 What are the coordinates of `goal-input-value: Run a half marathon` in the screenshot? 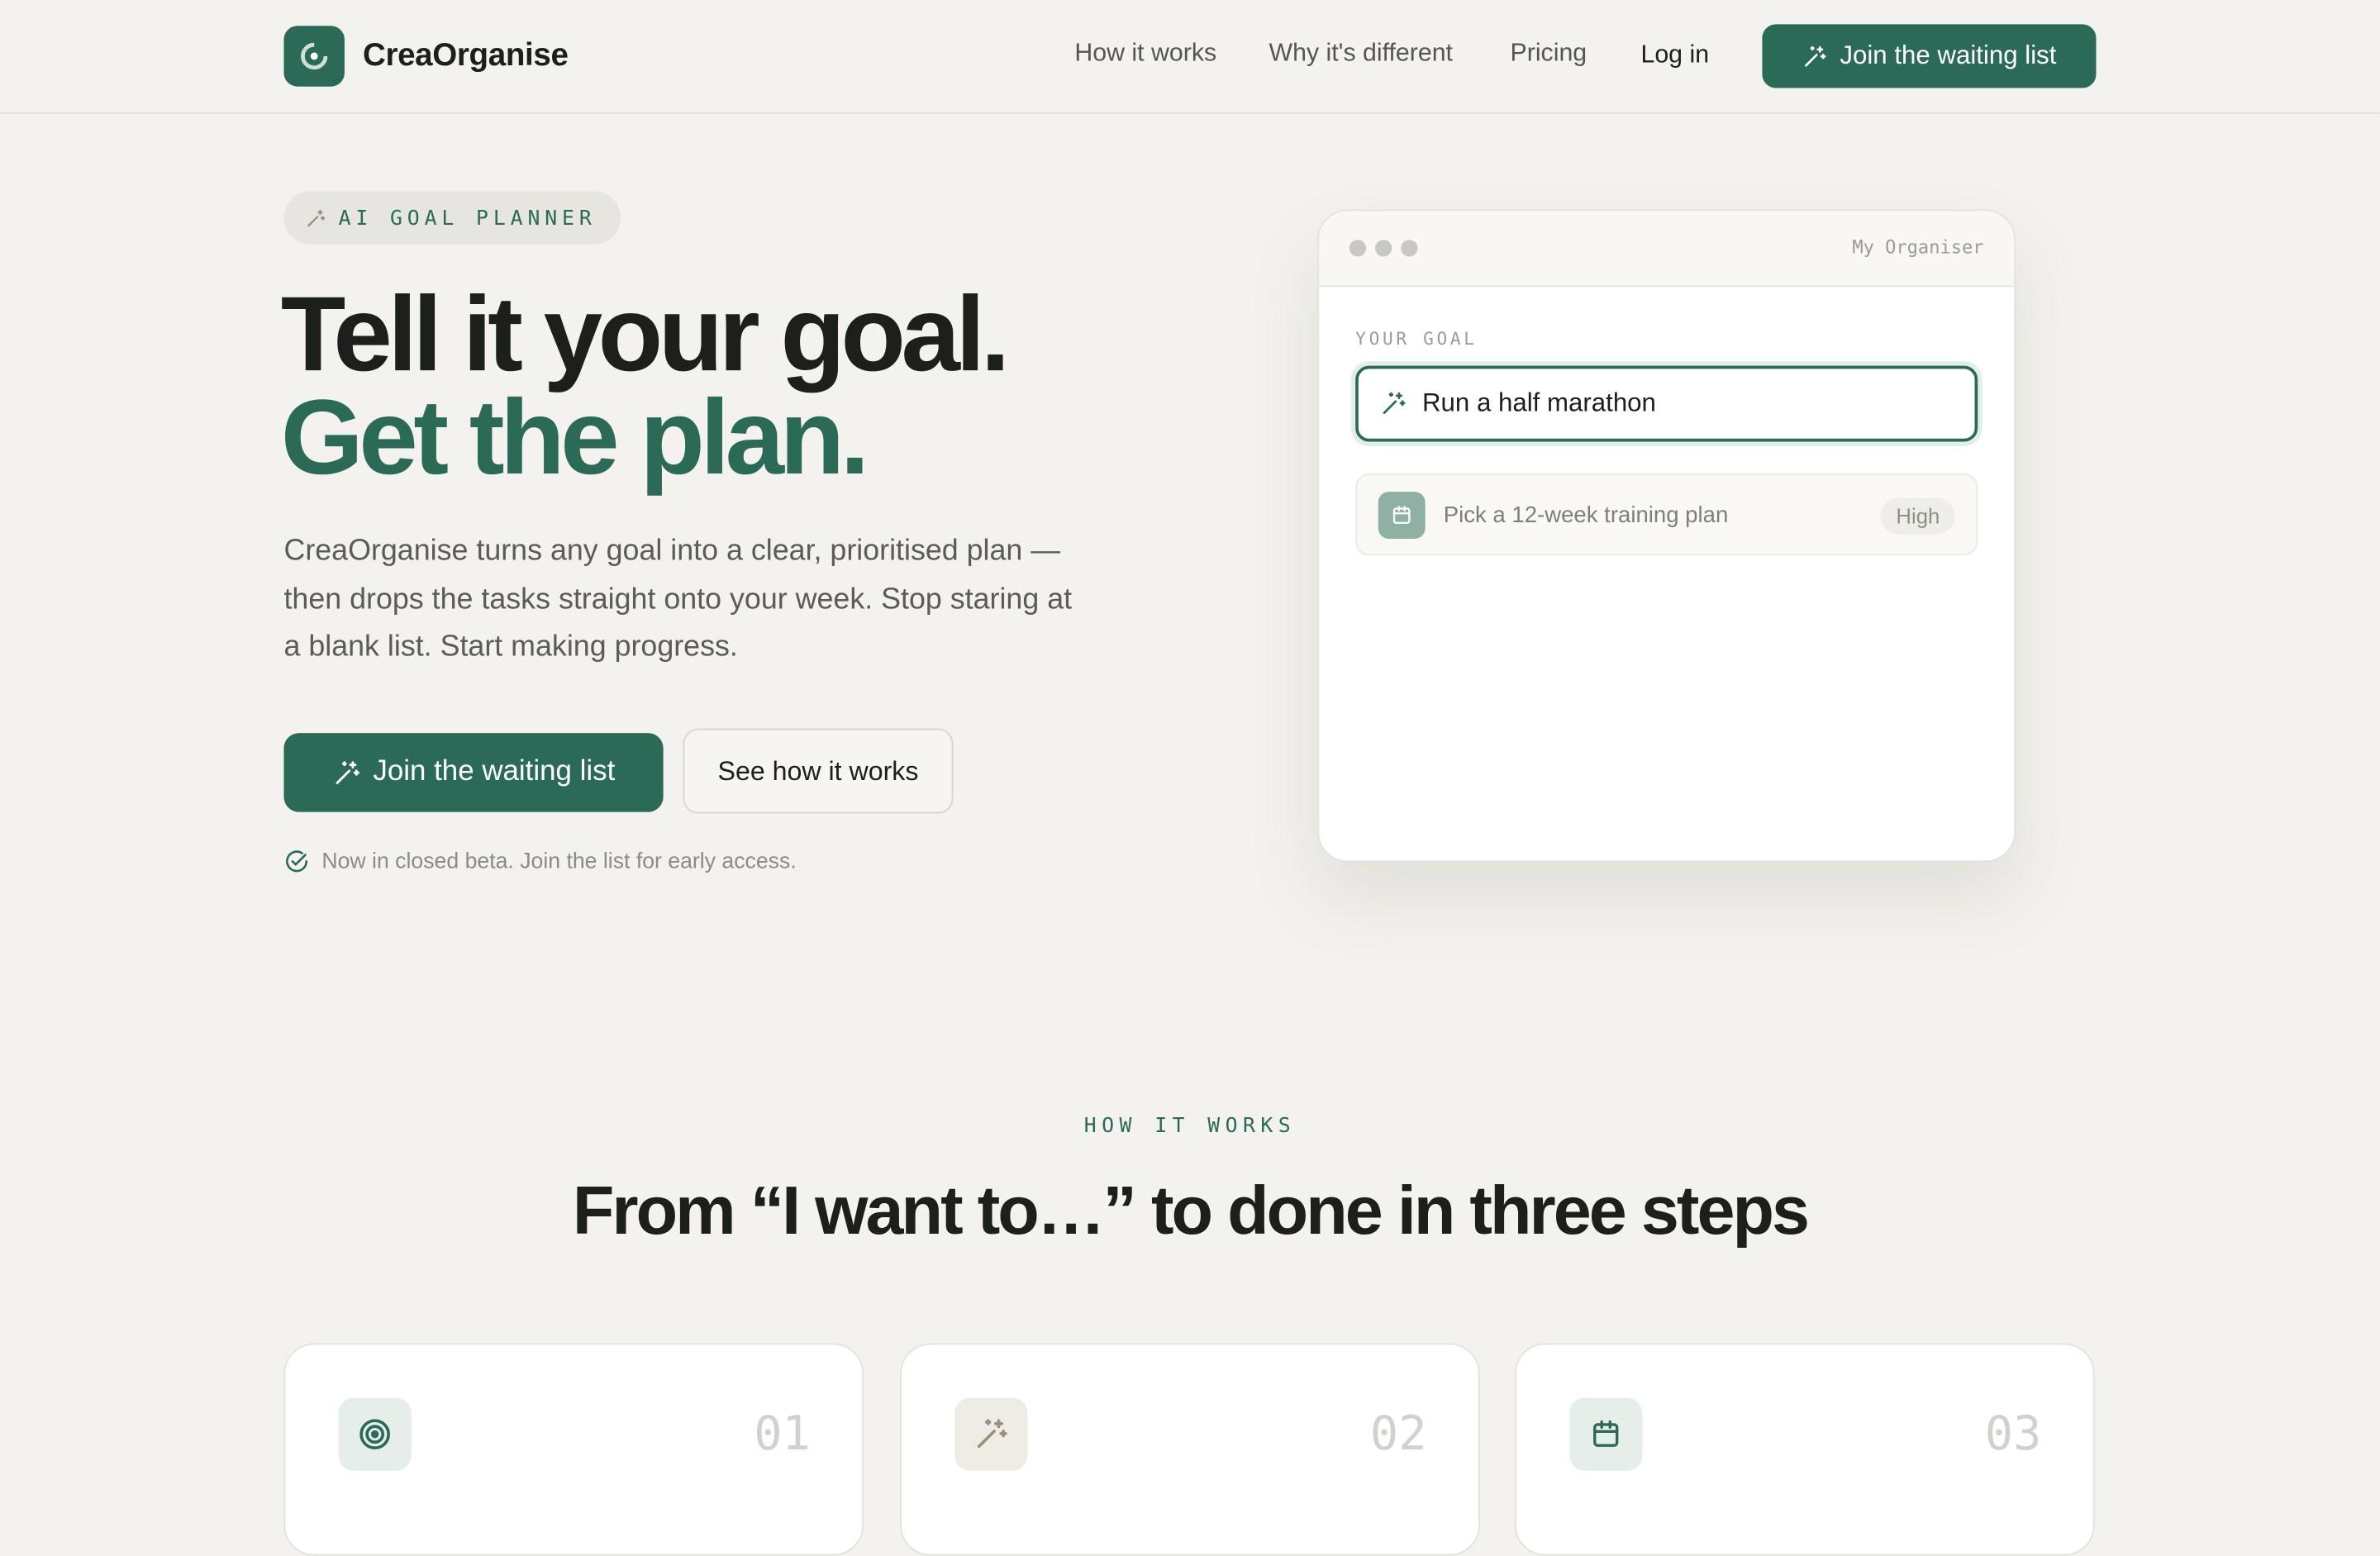 It's located at (1538, 403).